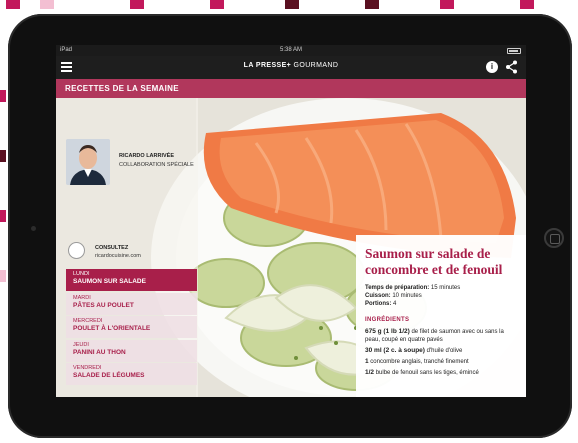  I want to click on day-item-lundi: LUNDI SAUMON SUR SALADE, so click(131, 280).